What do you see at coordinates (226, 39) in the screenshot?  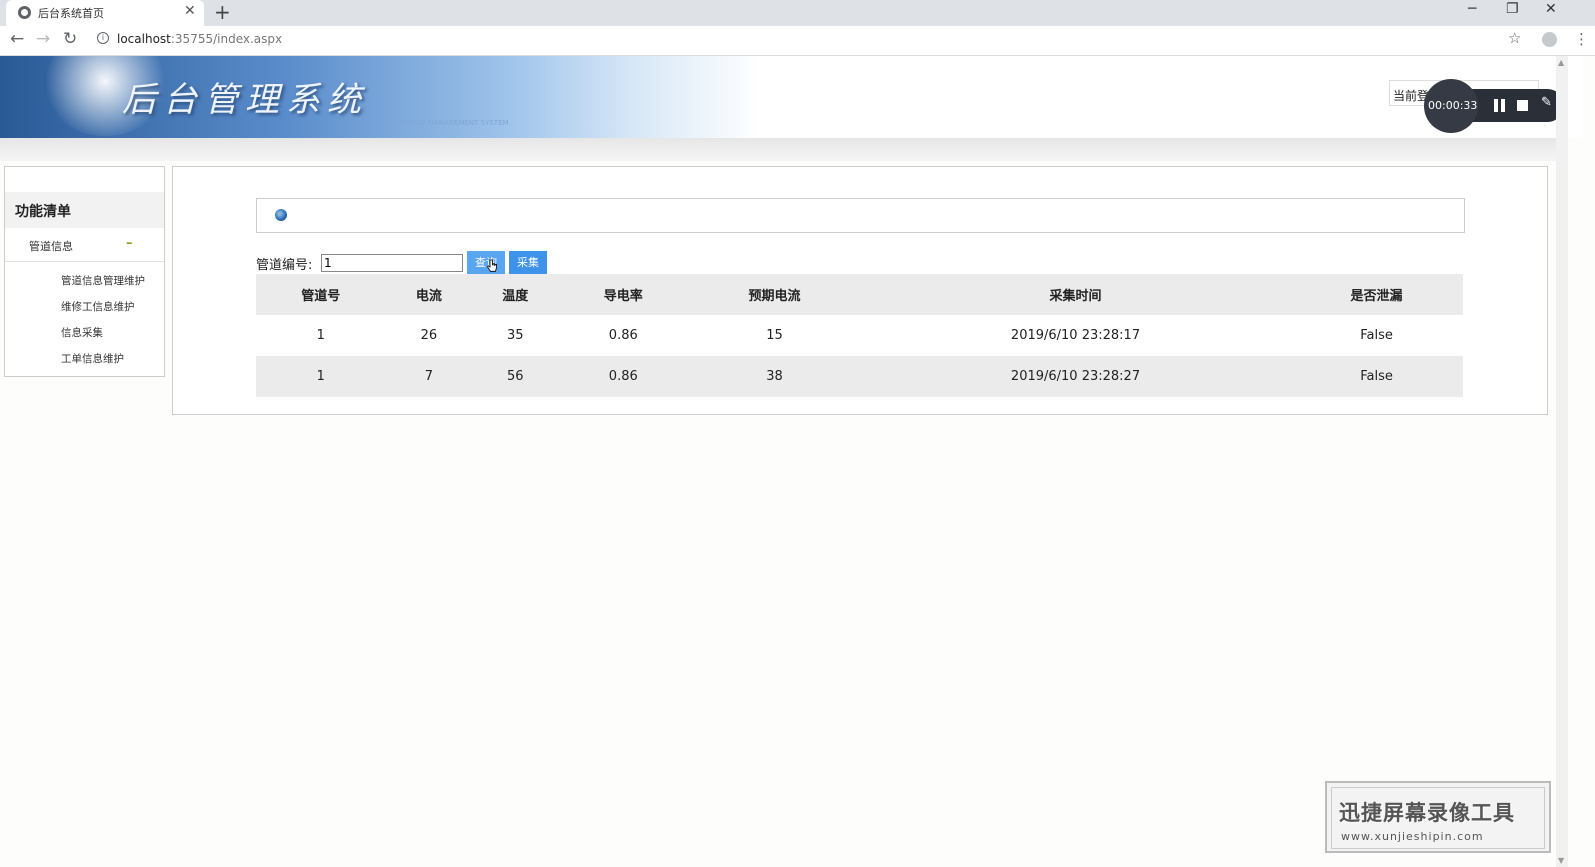 I see `url-path: :35755/index.aspx` at bounding box center [226, 39].